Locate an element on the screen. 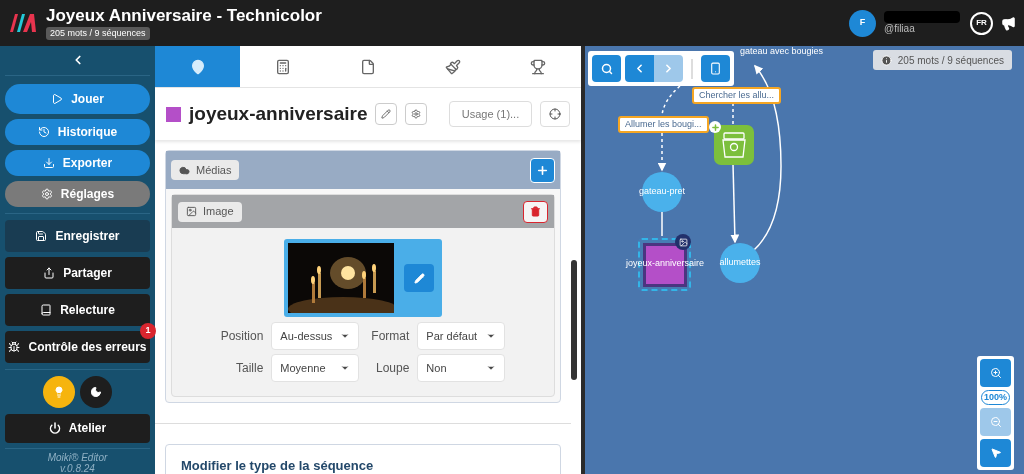 The image size is (1024, 474). language-button: FR is located at coordinates (981, 23).